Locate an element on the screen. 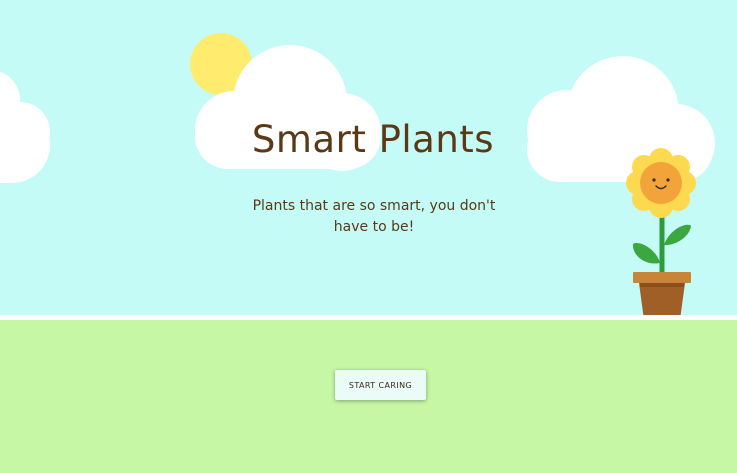 The image size is (737, 473). start-caring-button: START CARING is located at coordinates (380, 385).